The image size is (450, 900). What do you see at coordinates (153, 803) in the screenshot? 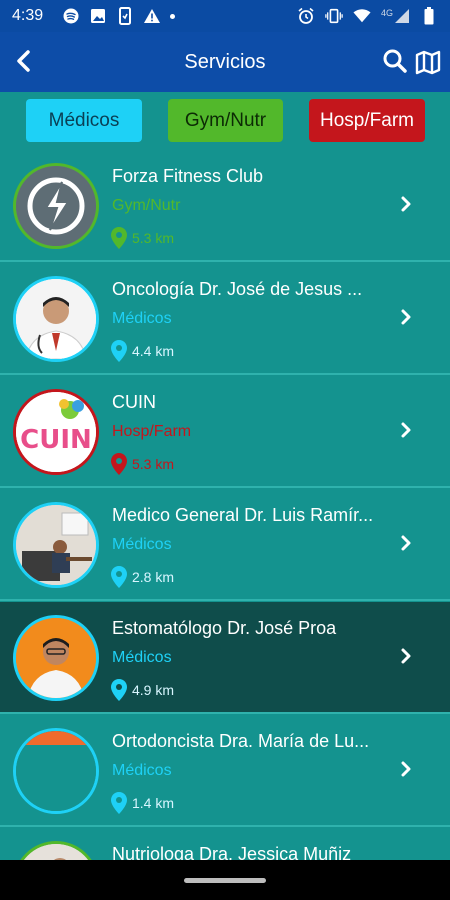
I see `distance-value: 1.4 km` at bounding box center [153, 803].